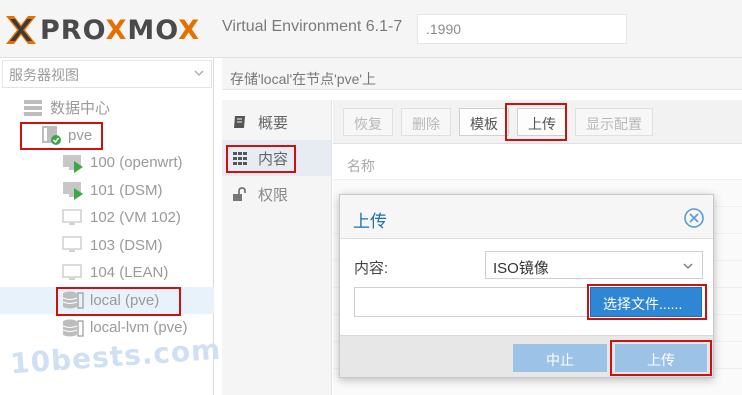 The width and height of the screenshot is (742, 395). Describe the element at coordinates (136, 163) in the screenshot. I see `tree-item-label: 100 (openwrt)` at that location.